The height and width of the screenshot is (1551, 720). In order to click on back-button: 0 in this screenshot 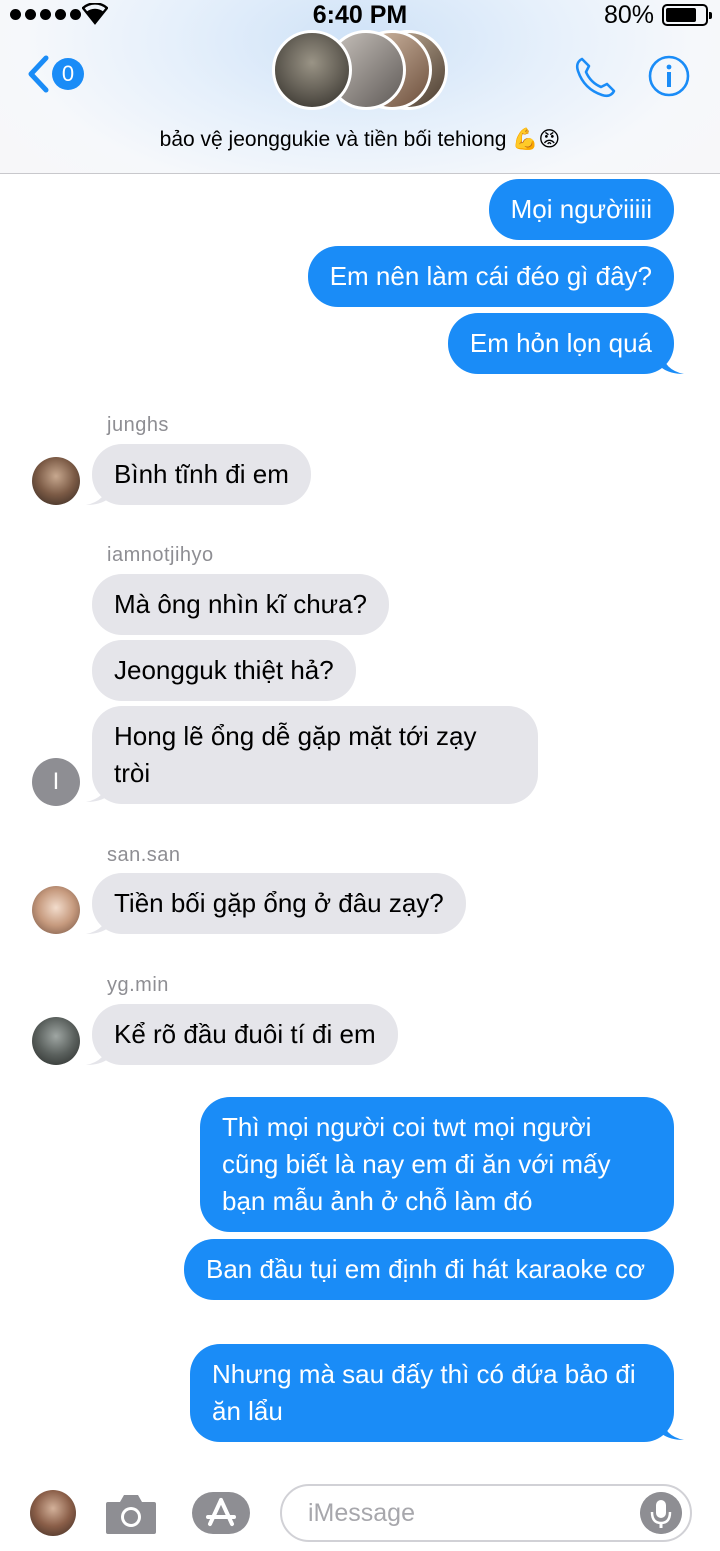, I will do `click(55, 74)`.